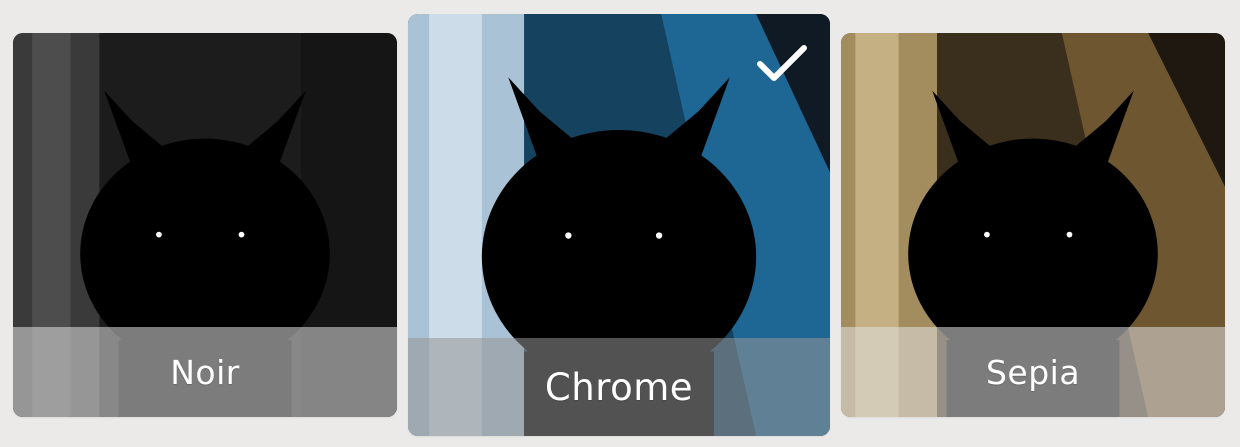  I want to click on checkmark-icon, so click(782, 63).